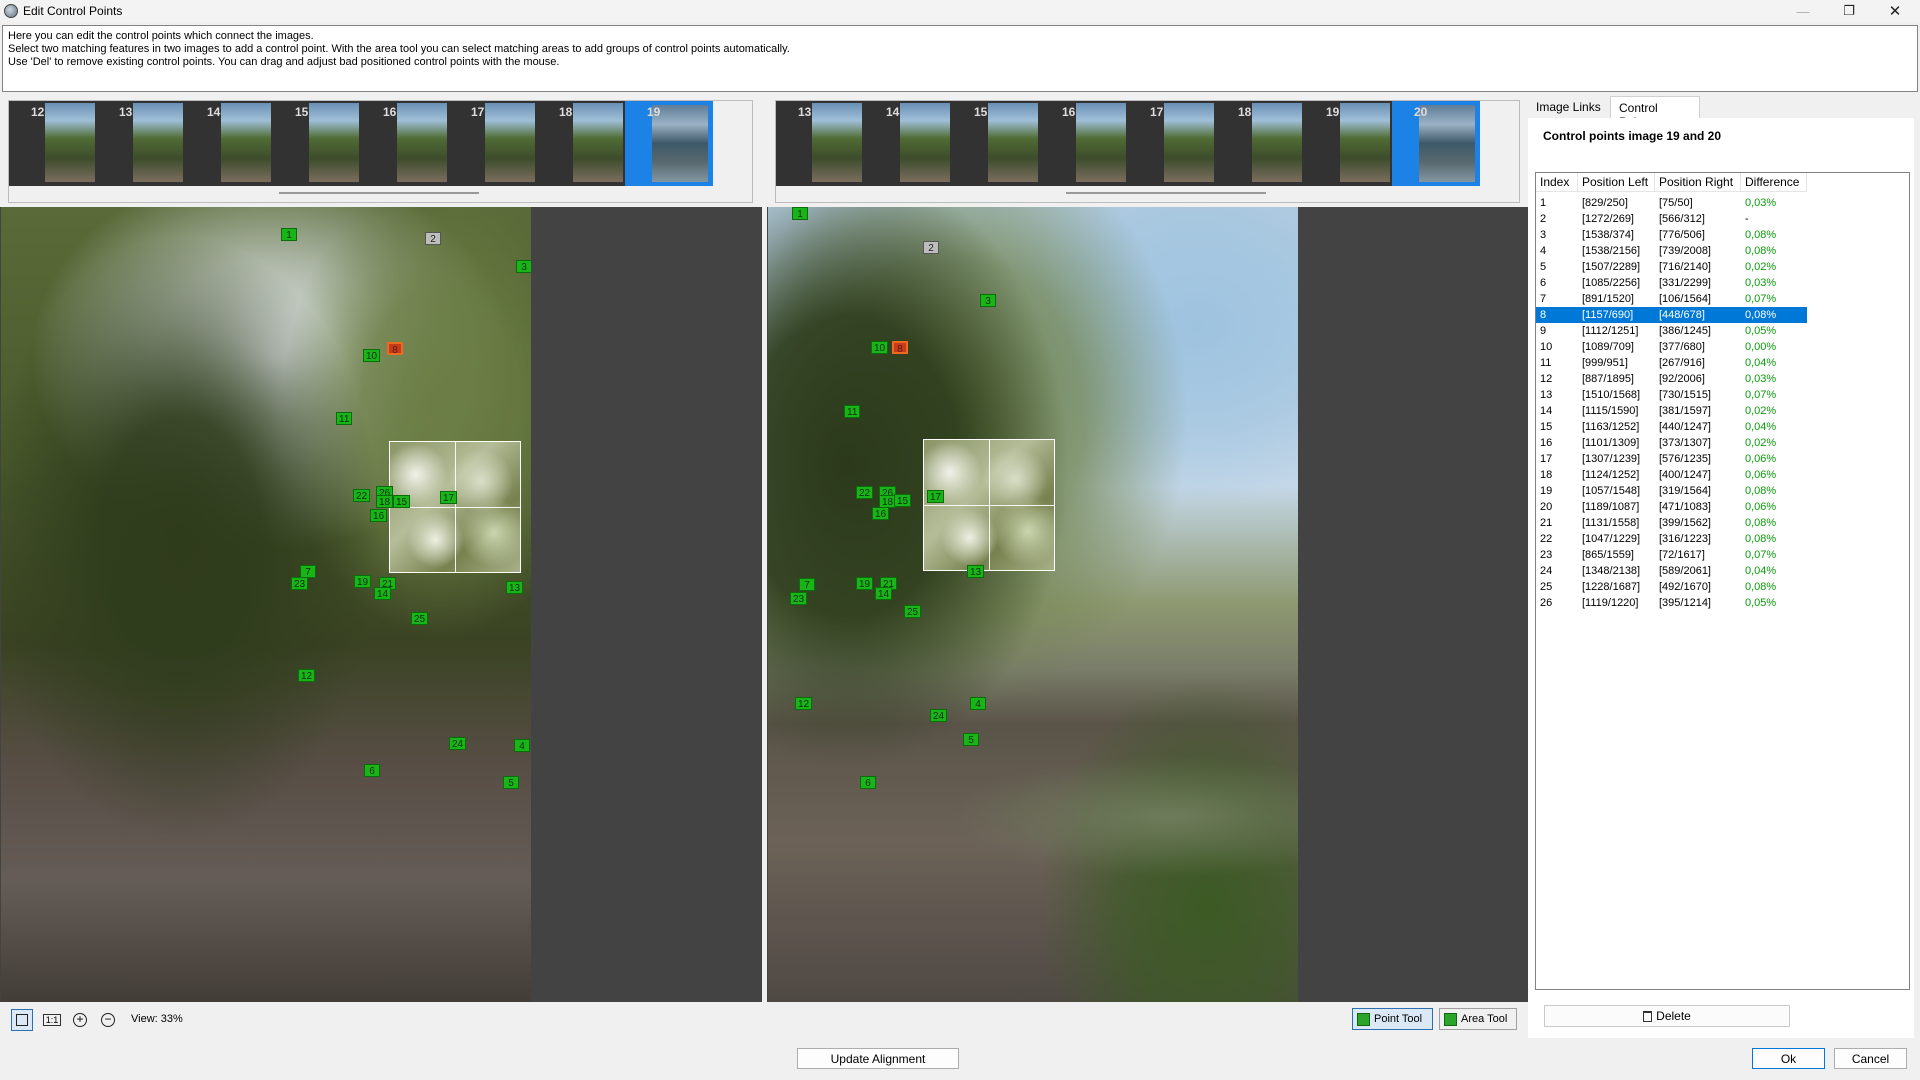  I want to click on right-control-point-marker: 4, so click(978, 703).